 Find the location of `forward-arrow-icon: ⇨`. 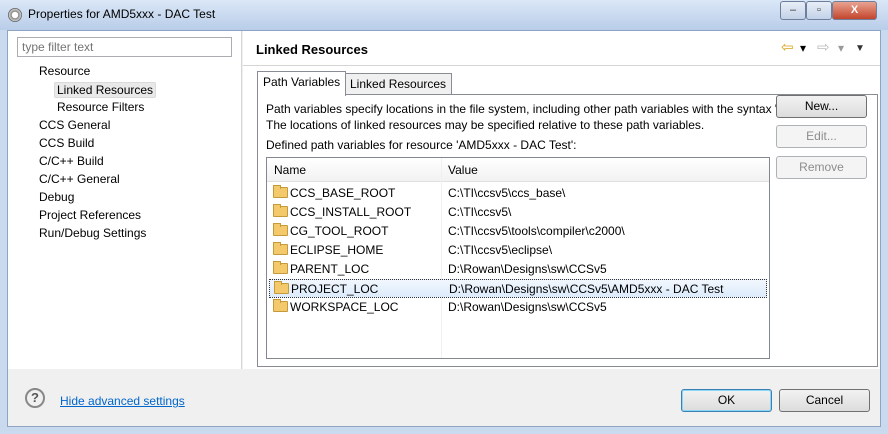

forward-arrow-icon: ⇨ is located at coordinates (823, 47).